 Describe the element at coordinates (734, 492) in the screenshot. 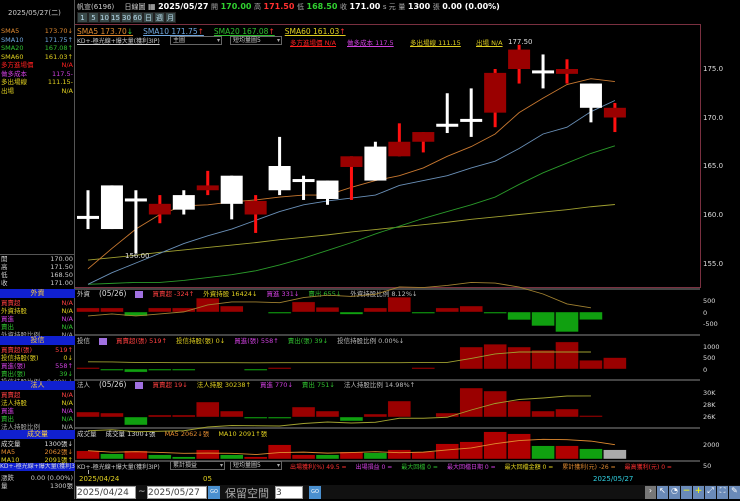

I see `draw-icon: ✎` at that location.